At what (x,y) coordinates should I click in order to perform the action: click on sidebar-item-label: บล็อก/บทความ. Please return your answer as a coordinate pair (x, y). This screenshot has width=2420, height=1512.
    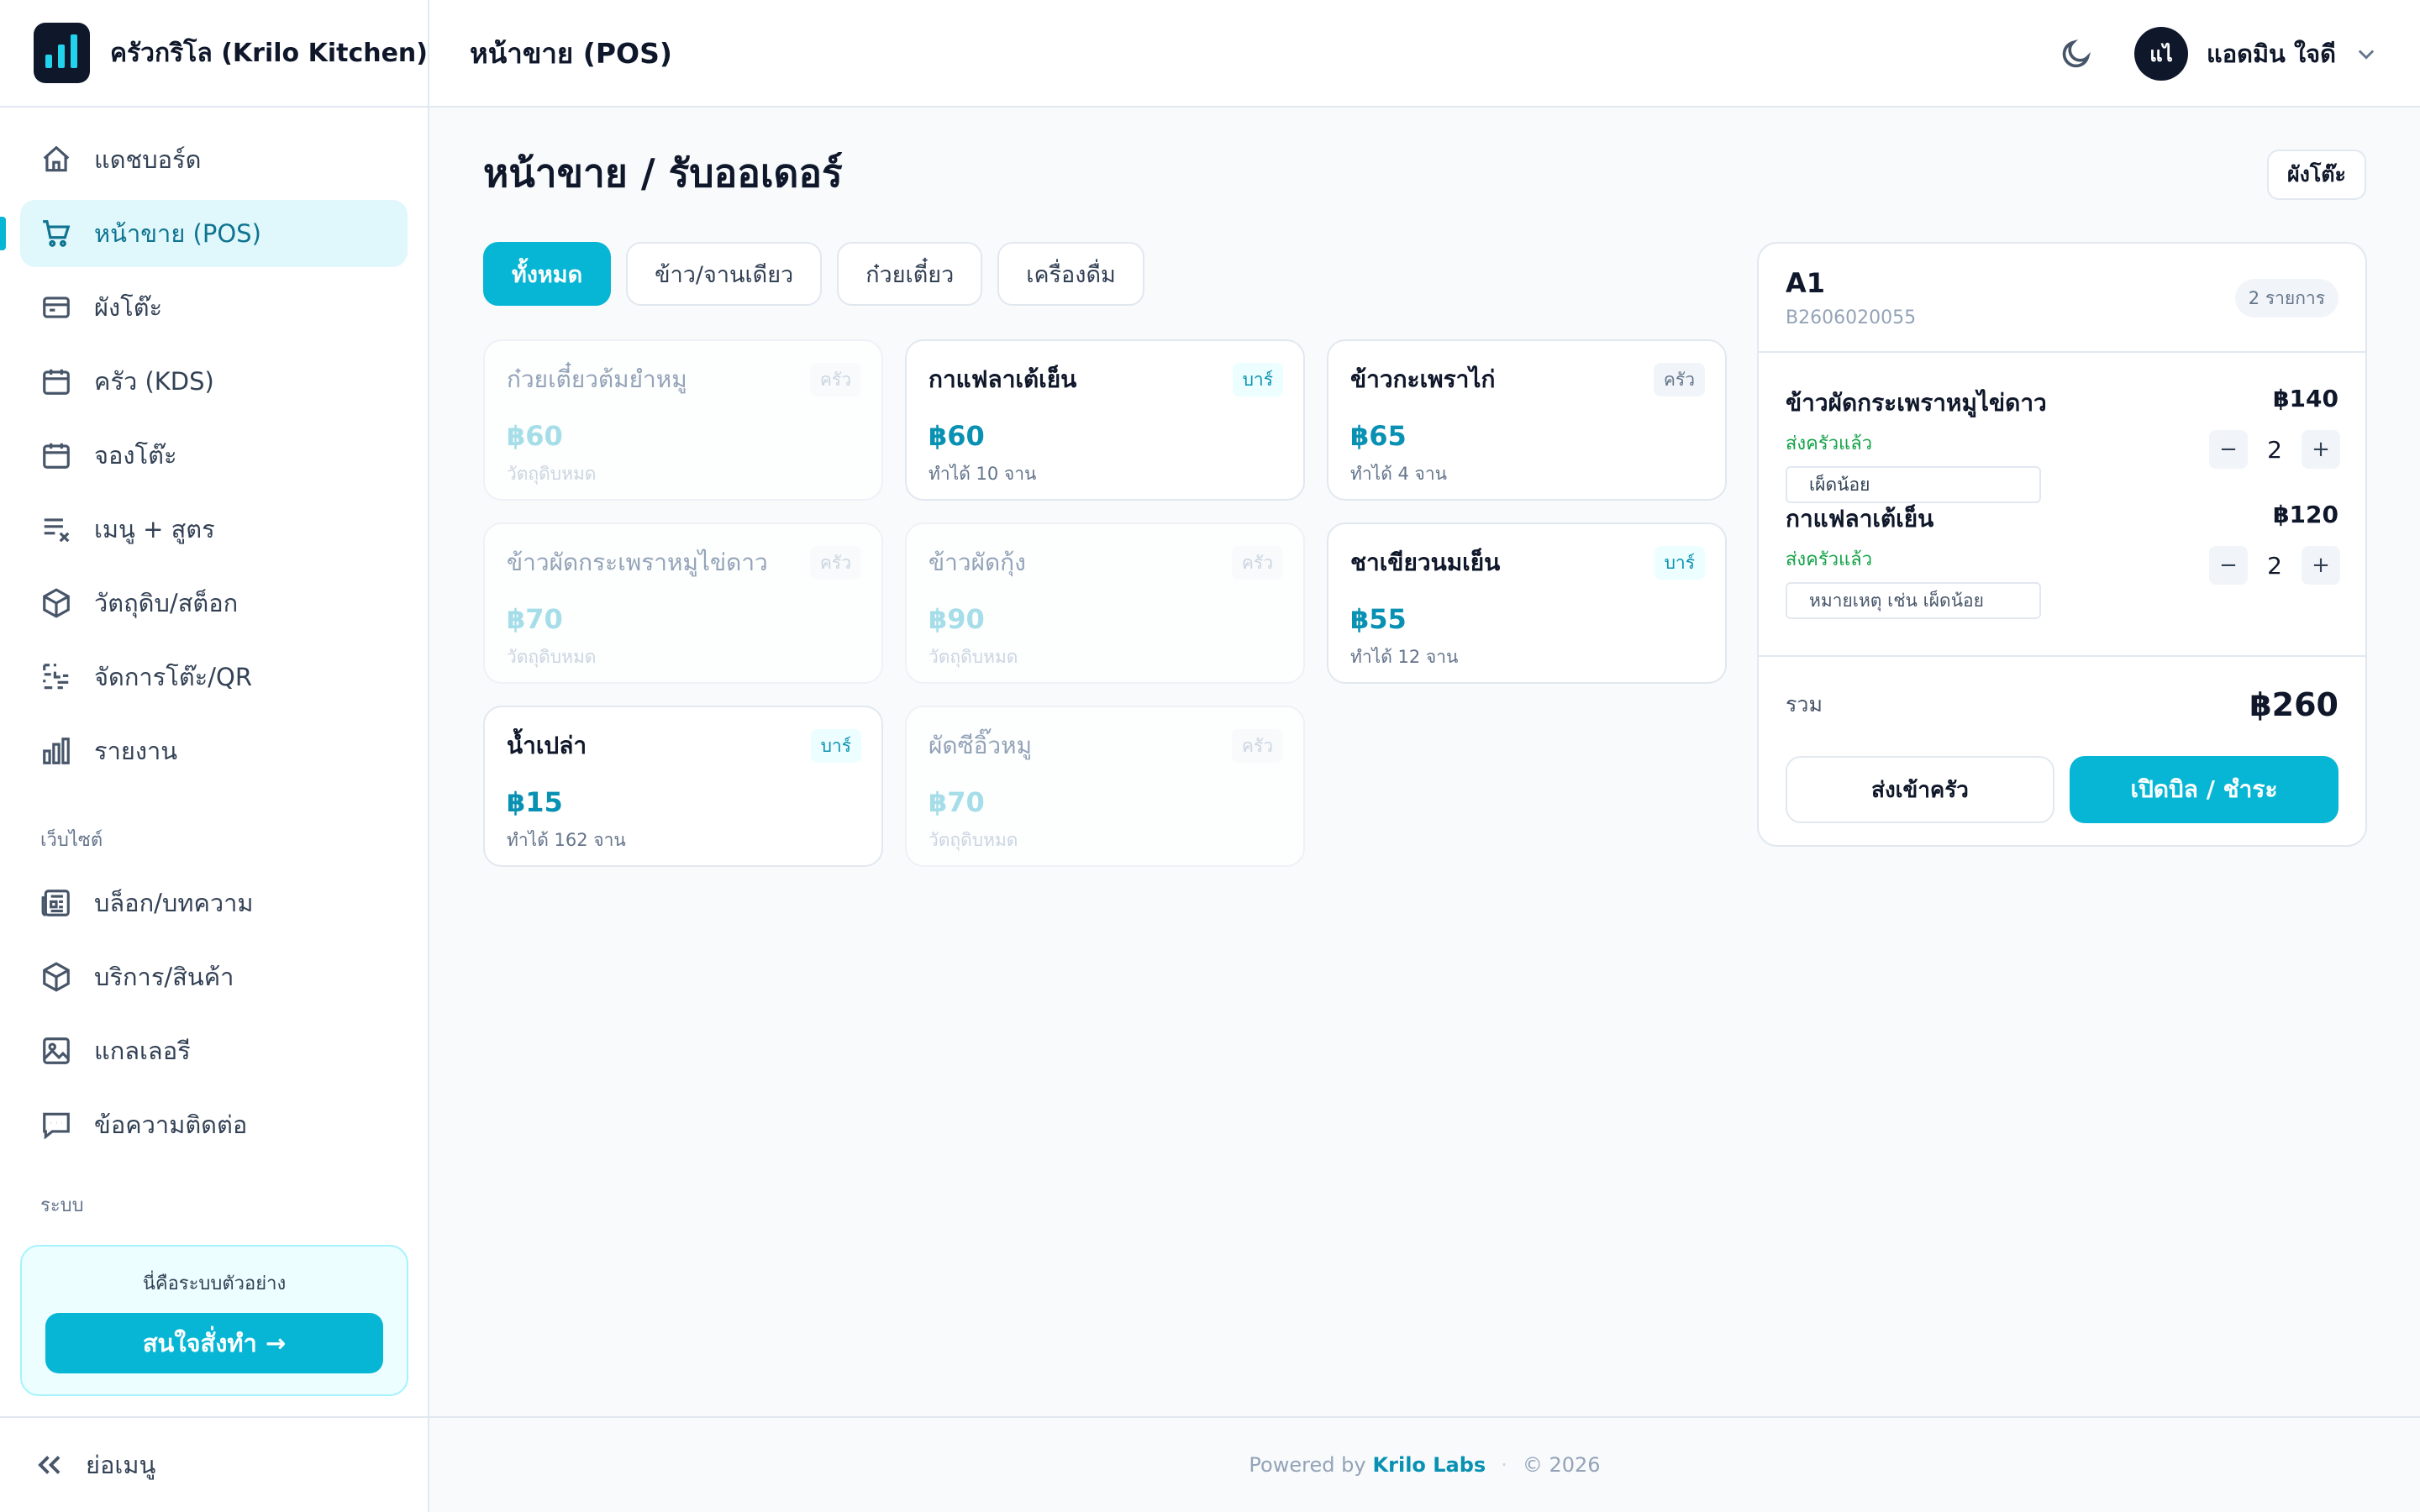
    Looking at the image, I should click on (174, 903).